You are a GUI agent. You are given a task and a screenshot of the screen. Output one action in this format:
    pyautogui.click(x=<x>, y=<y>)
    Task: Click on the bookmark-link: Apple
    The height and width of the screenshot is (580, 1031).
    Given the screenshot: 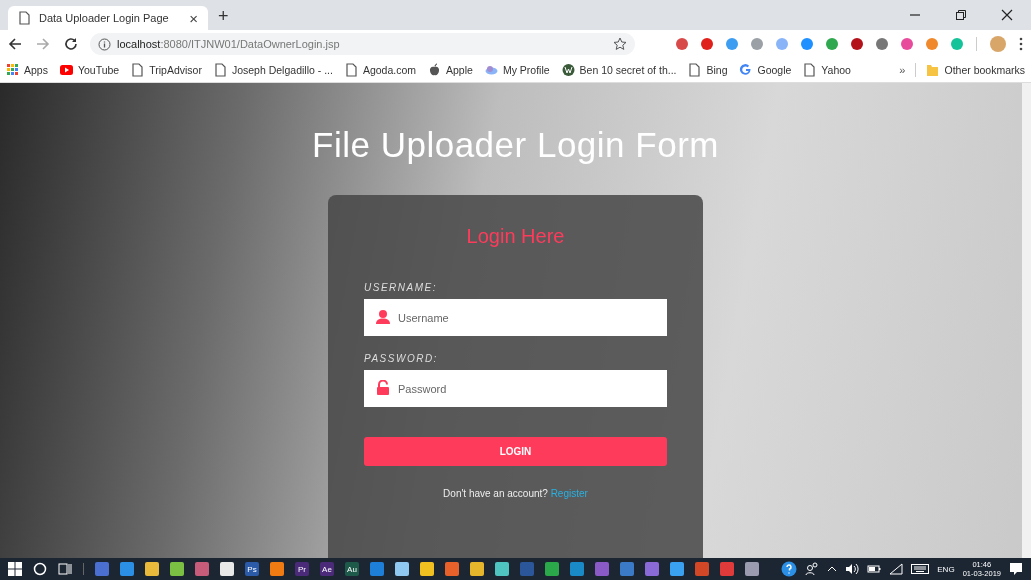 What is the action you would take?
    pyautogui.click(x=450, y=70)
    